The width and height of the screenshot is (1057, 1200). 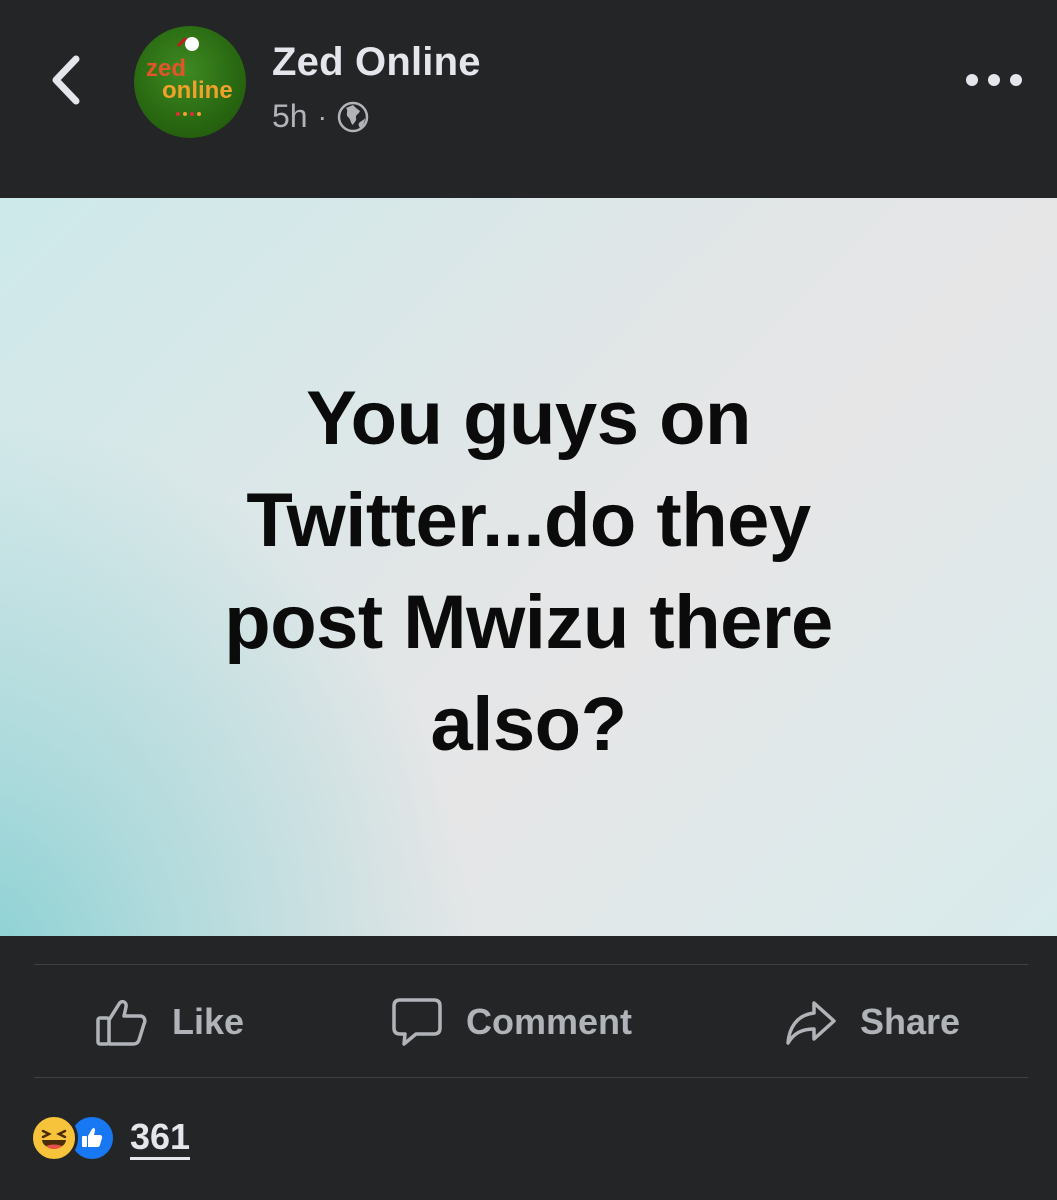 I want to click on page-avatar: zed online, so click(x=190, y=82).